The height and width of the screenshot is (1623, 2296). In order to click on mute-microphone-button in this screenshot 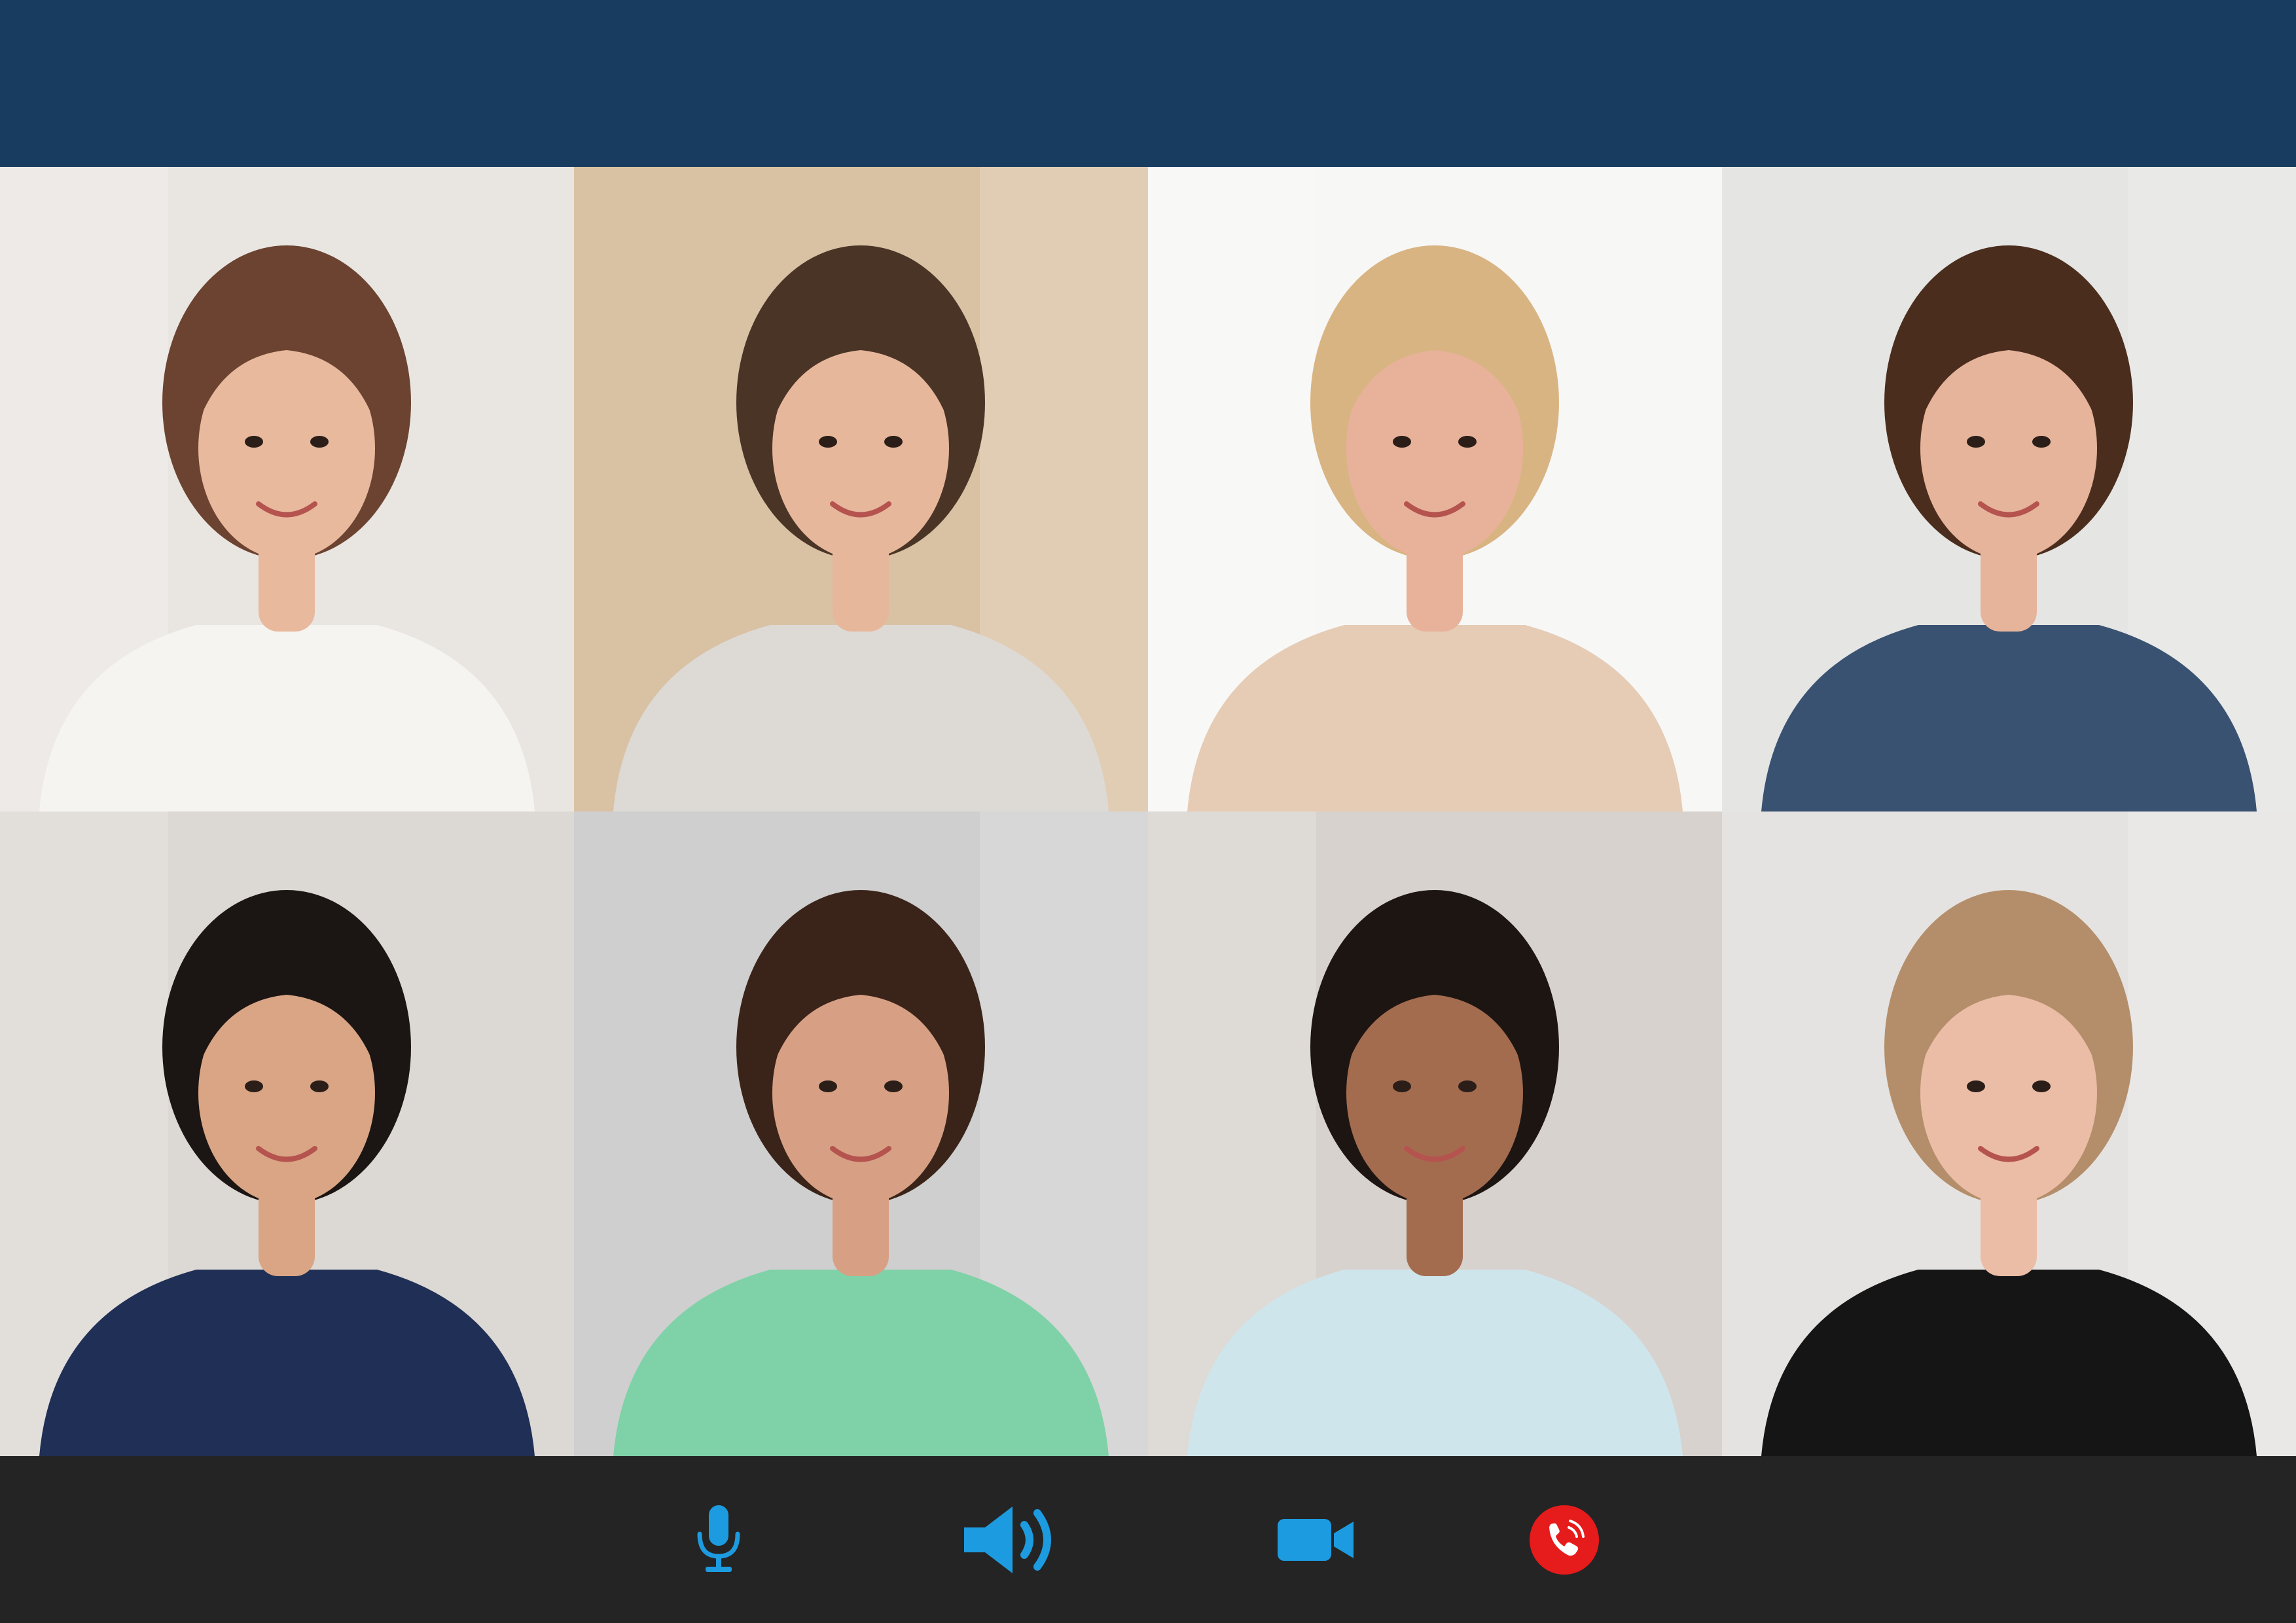, I will do `click(719, 1540)`.